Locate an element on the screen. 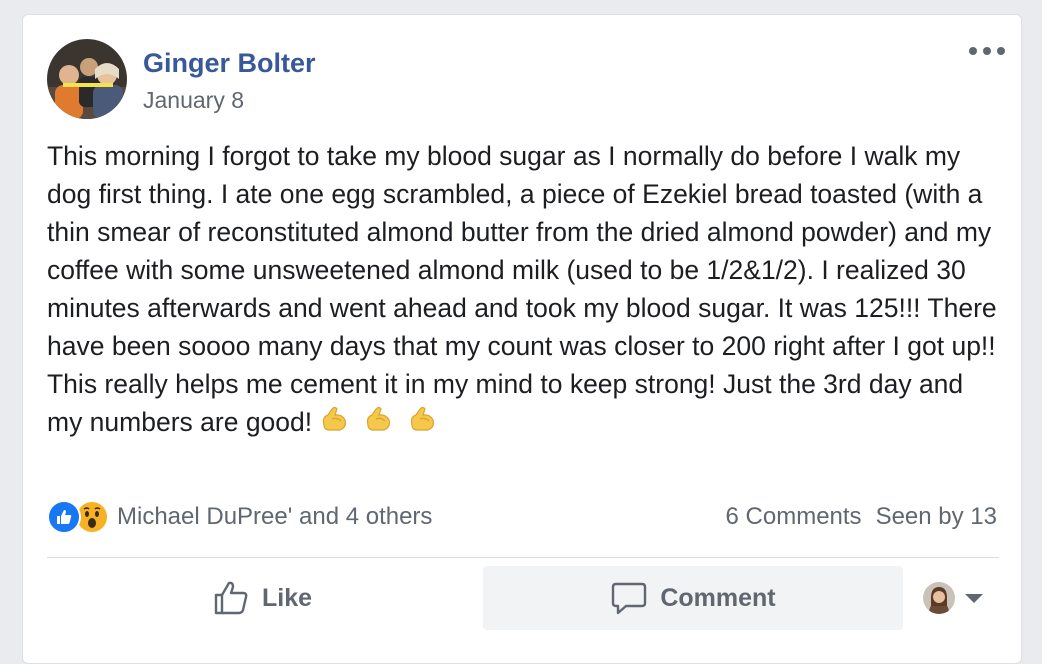 Image resolution: width=1042 pixels, height=664 pixels. divider is located at coordinates (523, 557).